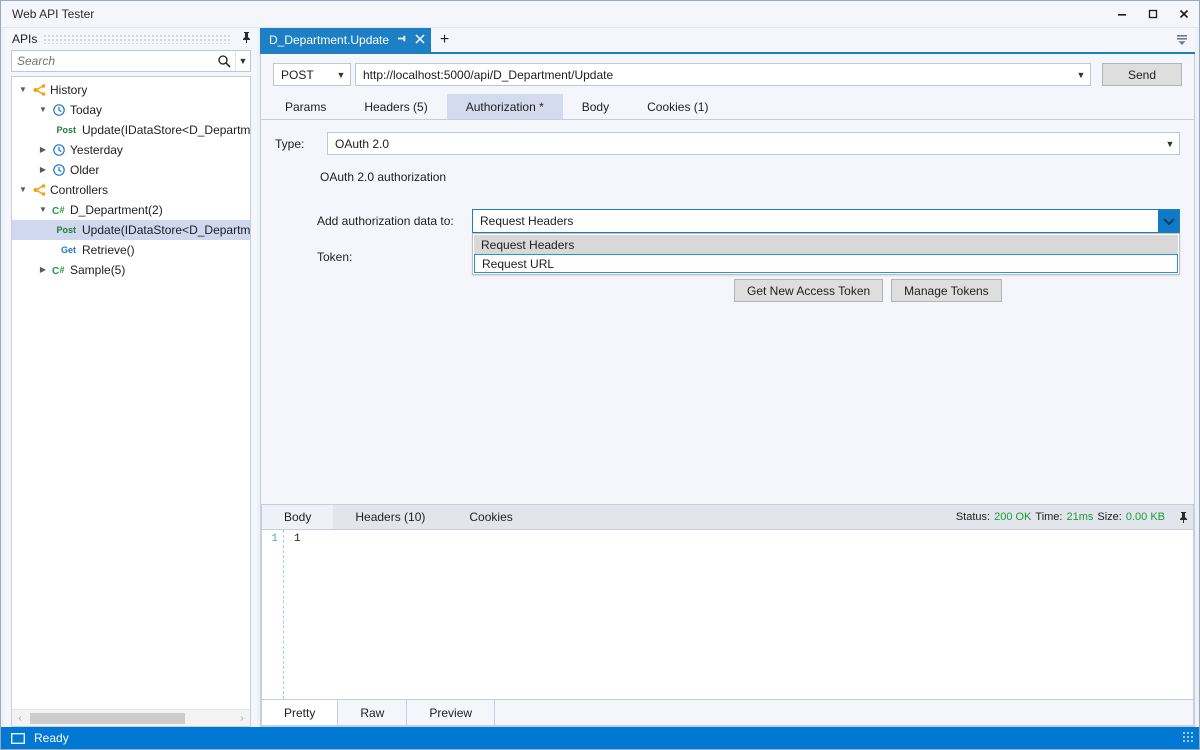 The height and width of the screenshot is (750, 1200). What do you see at coordinates (1183, 14) in the screenshot?
I see `close-icon` at bounding box center [1183, 14].